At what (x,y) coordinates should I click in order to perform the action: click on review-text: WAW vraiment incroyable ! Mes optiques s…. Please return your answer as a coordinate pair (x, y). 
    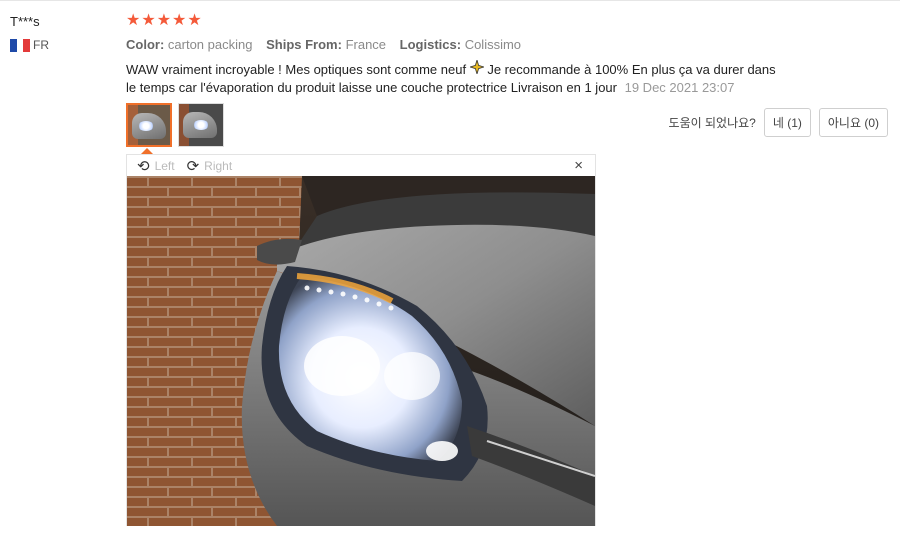
    Looking at the image, I should click on (456, 77).